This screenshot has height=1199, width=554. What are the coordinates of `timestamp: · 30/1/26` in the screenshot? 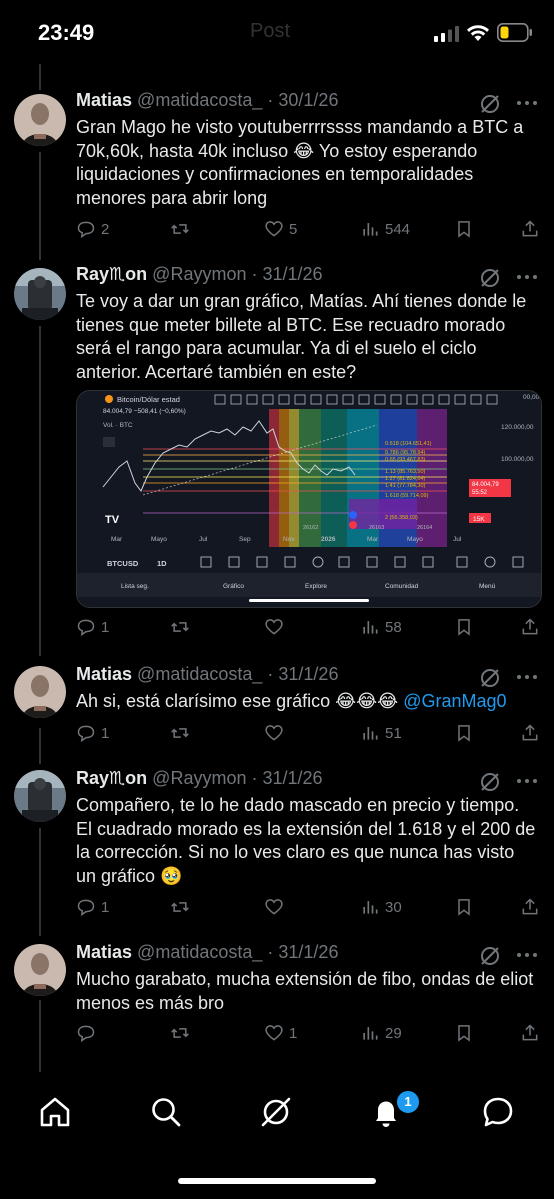 It's located at (302, 100).